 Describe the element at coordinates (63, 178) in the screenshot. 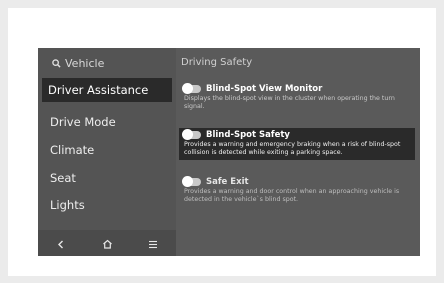

I see `sidebar-item-label: Seat` at that location.